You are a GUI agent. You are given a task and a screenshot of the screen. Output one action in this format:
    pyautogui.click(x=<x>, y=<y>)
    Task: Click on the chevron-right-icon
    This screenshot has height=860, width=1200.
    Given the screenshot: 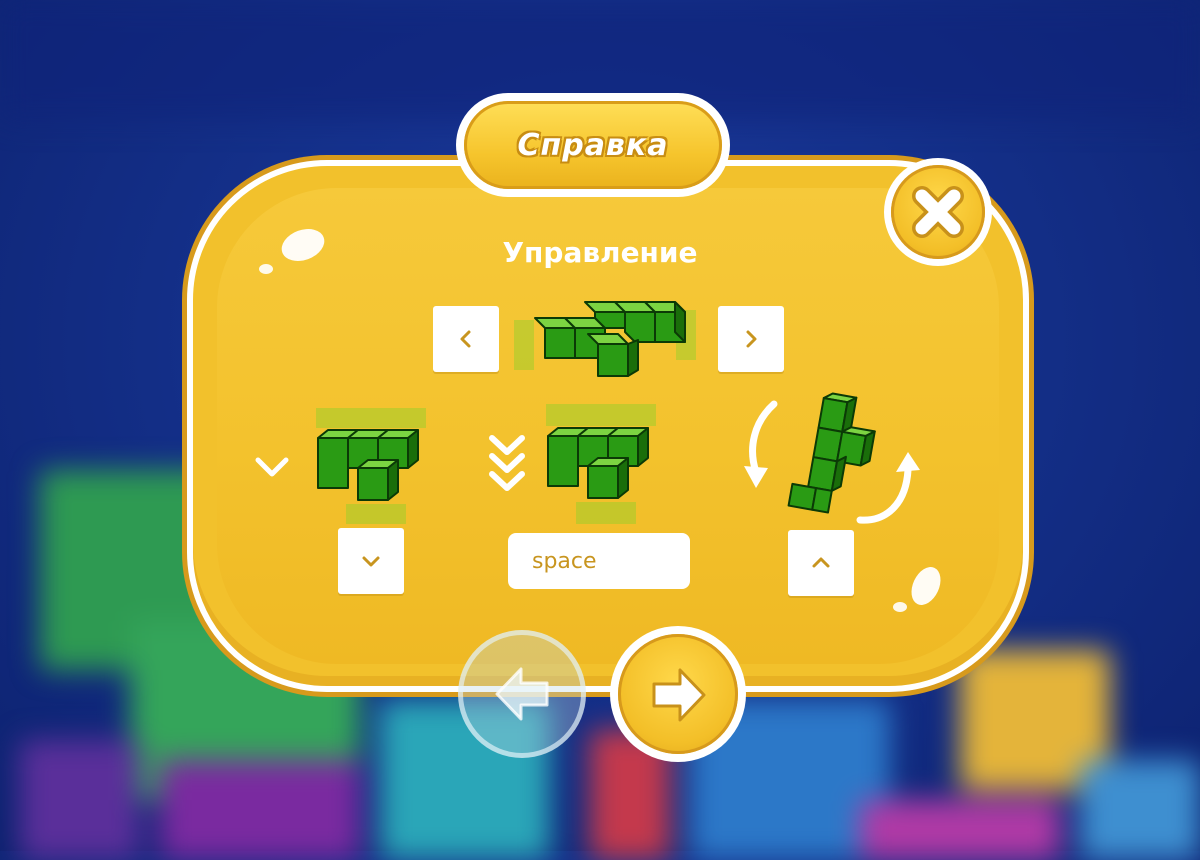 What is the action you would take?
    pyautogui.click(x=751, y=339)
    